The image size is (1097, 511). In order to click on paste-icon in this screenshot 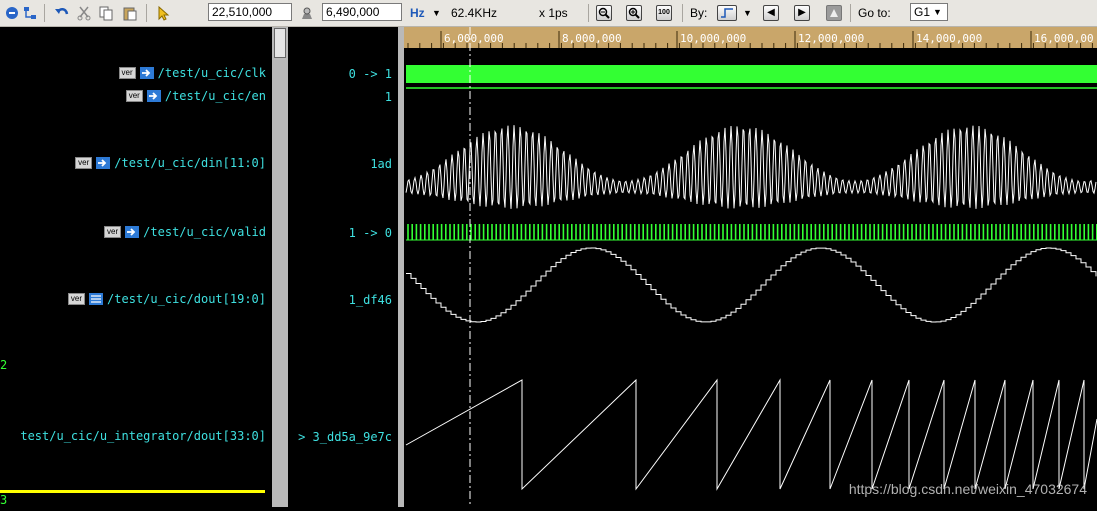, I will do `click(130, 12)`.